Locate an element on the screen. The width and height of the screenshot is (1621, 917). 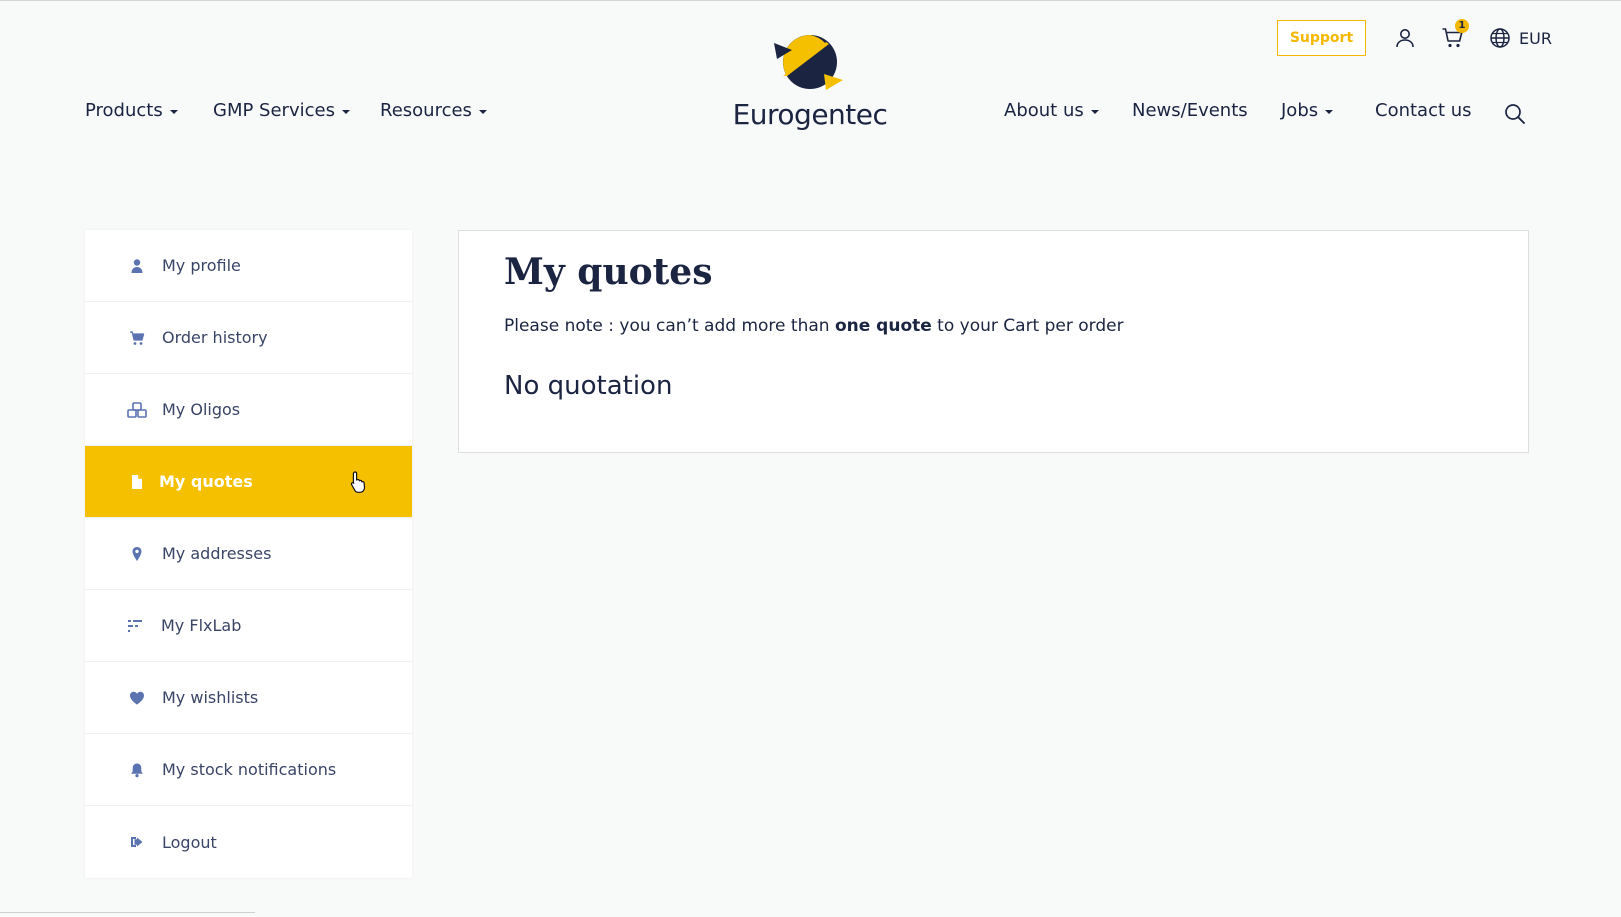
sidebar-item-my-quotes: My quotes is located at coordinates (248, 482).